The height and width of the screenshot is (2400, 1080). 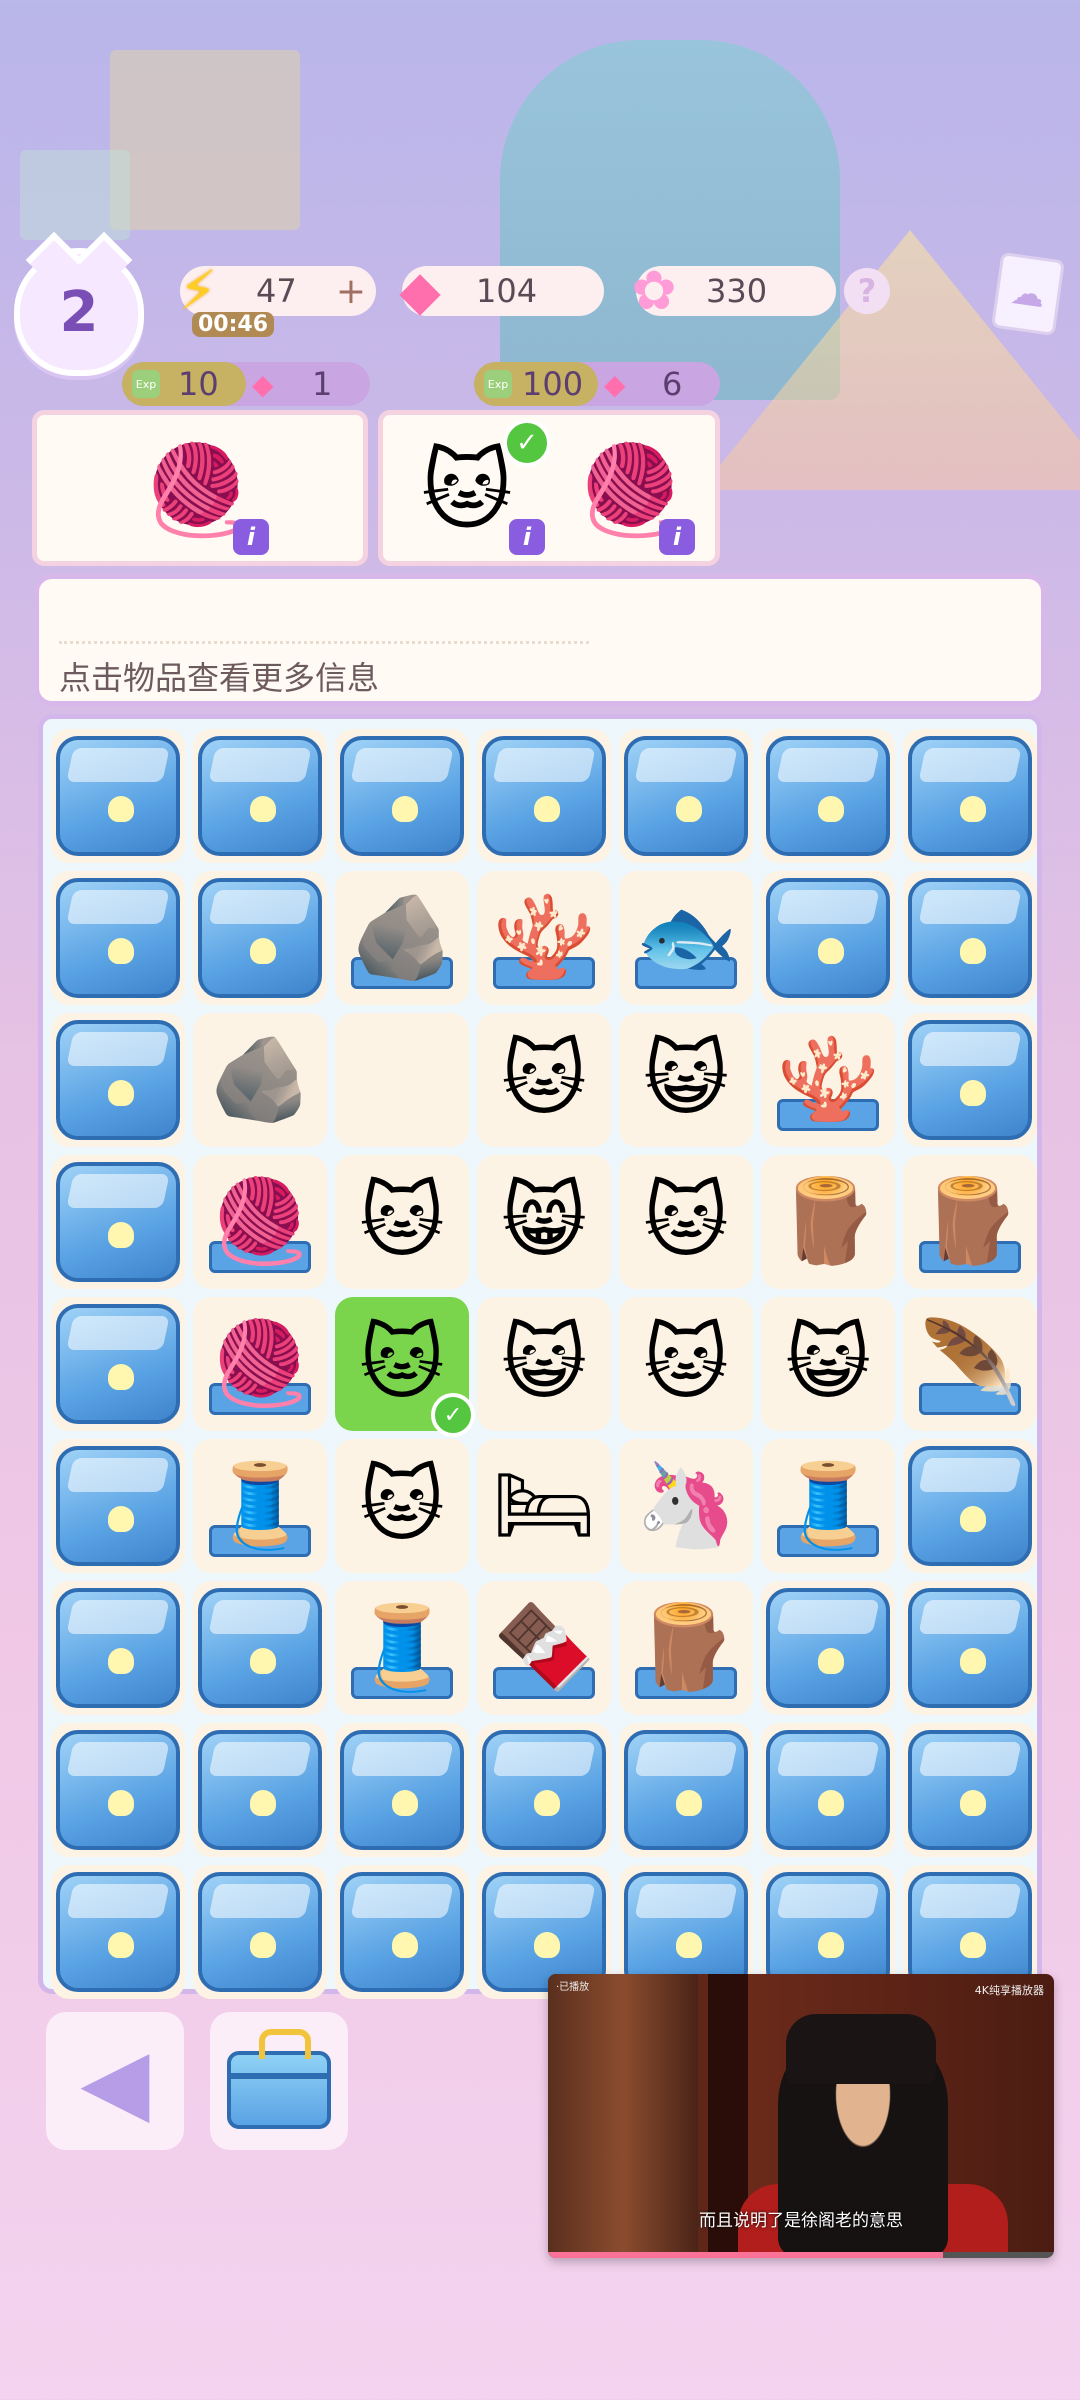 What do you see at coordinates (549, 488) in the screenshot?
I see `order-card: 🐱 ✓ i 🧶 i` at bounding box center [549, 488].